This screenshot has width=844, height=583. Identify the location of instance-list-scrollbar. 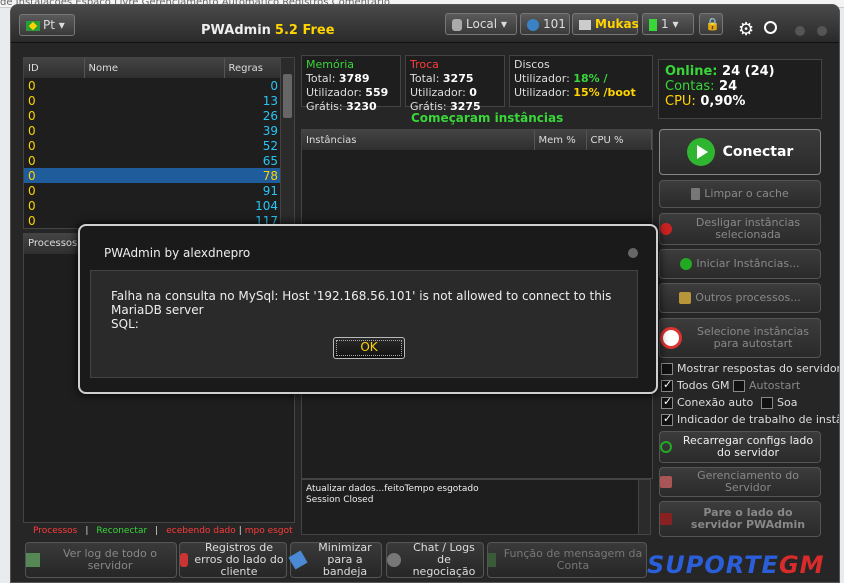
(287, 143).